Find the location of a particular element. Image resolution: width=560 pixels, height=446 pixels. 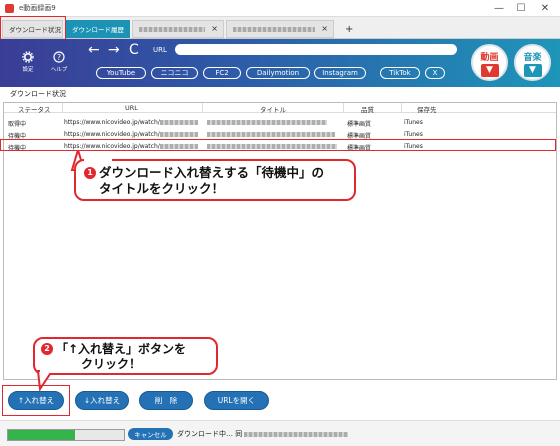

delete-button: 削 除 is located at coordinates (166, 400).